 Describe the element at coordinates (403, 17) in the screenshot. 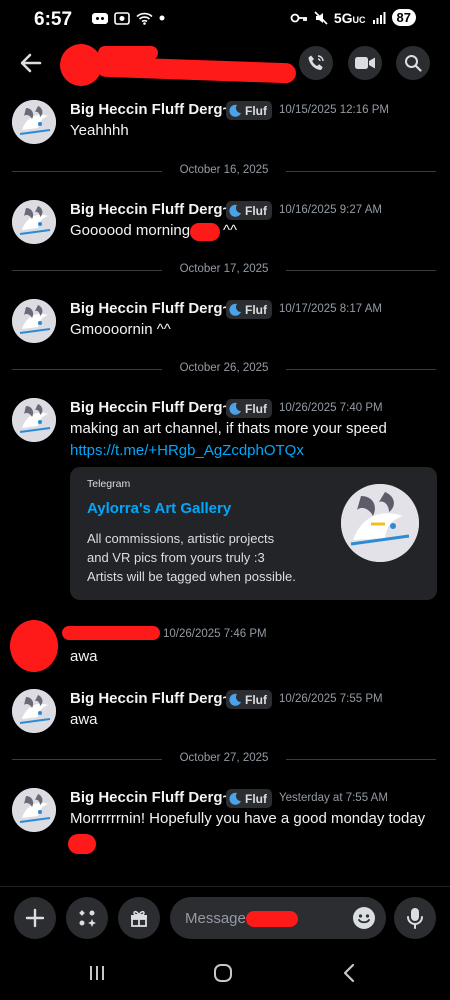

I see `battery-indicator: 87` at that location.